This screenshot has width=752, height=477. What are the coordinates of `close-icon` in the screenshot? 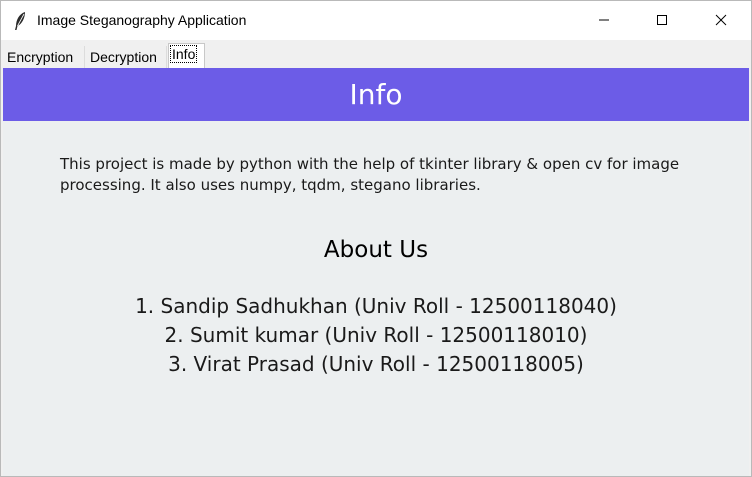 It's located at (721, 20).